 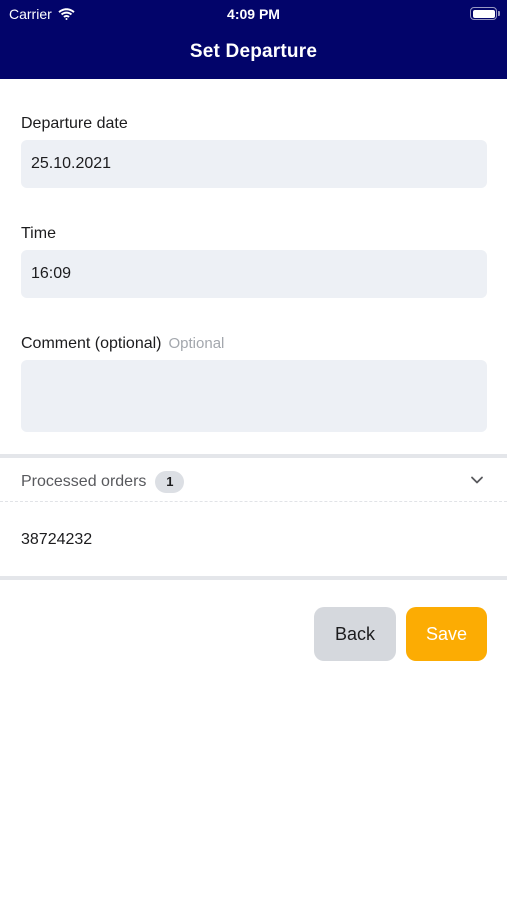 I want to click on processed-orders-title: Processed orders 1, so click(x=103, y=482).